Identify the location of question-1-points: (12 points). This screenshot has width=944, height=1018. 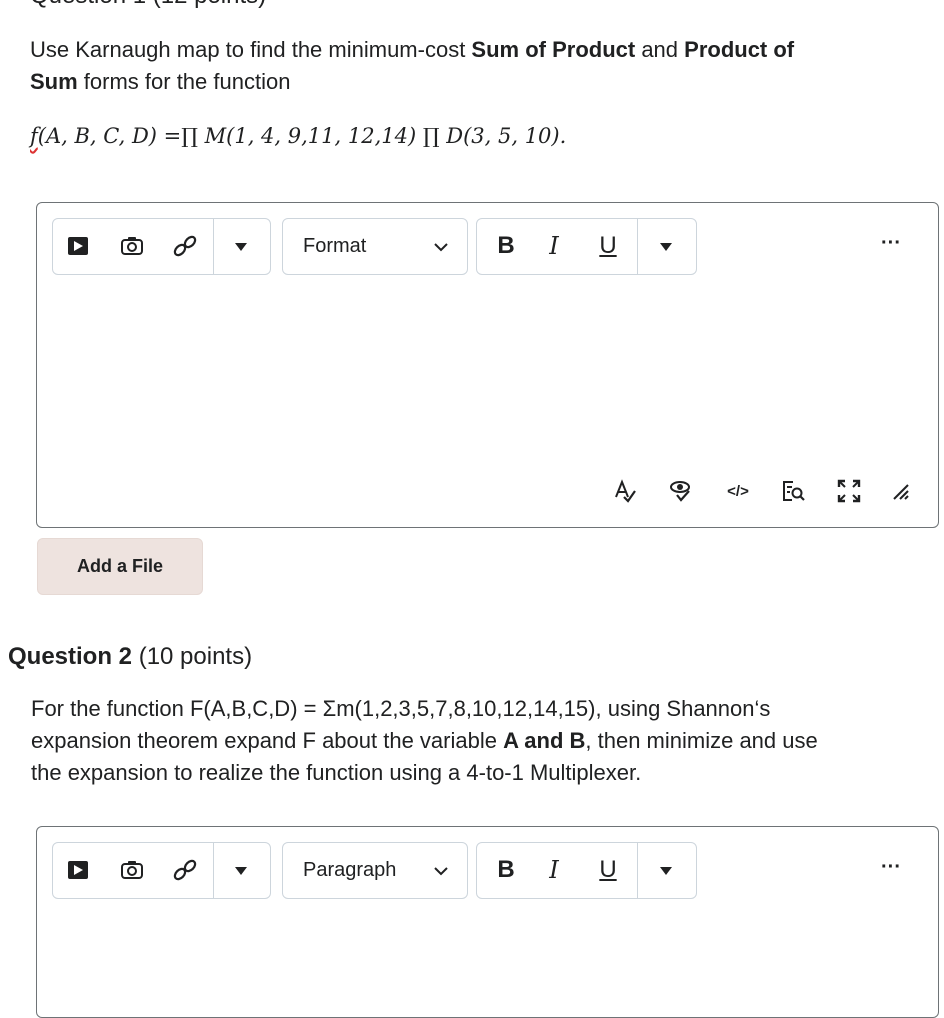
(209, 4).